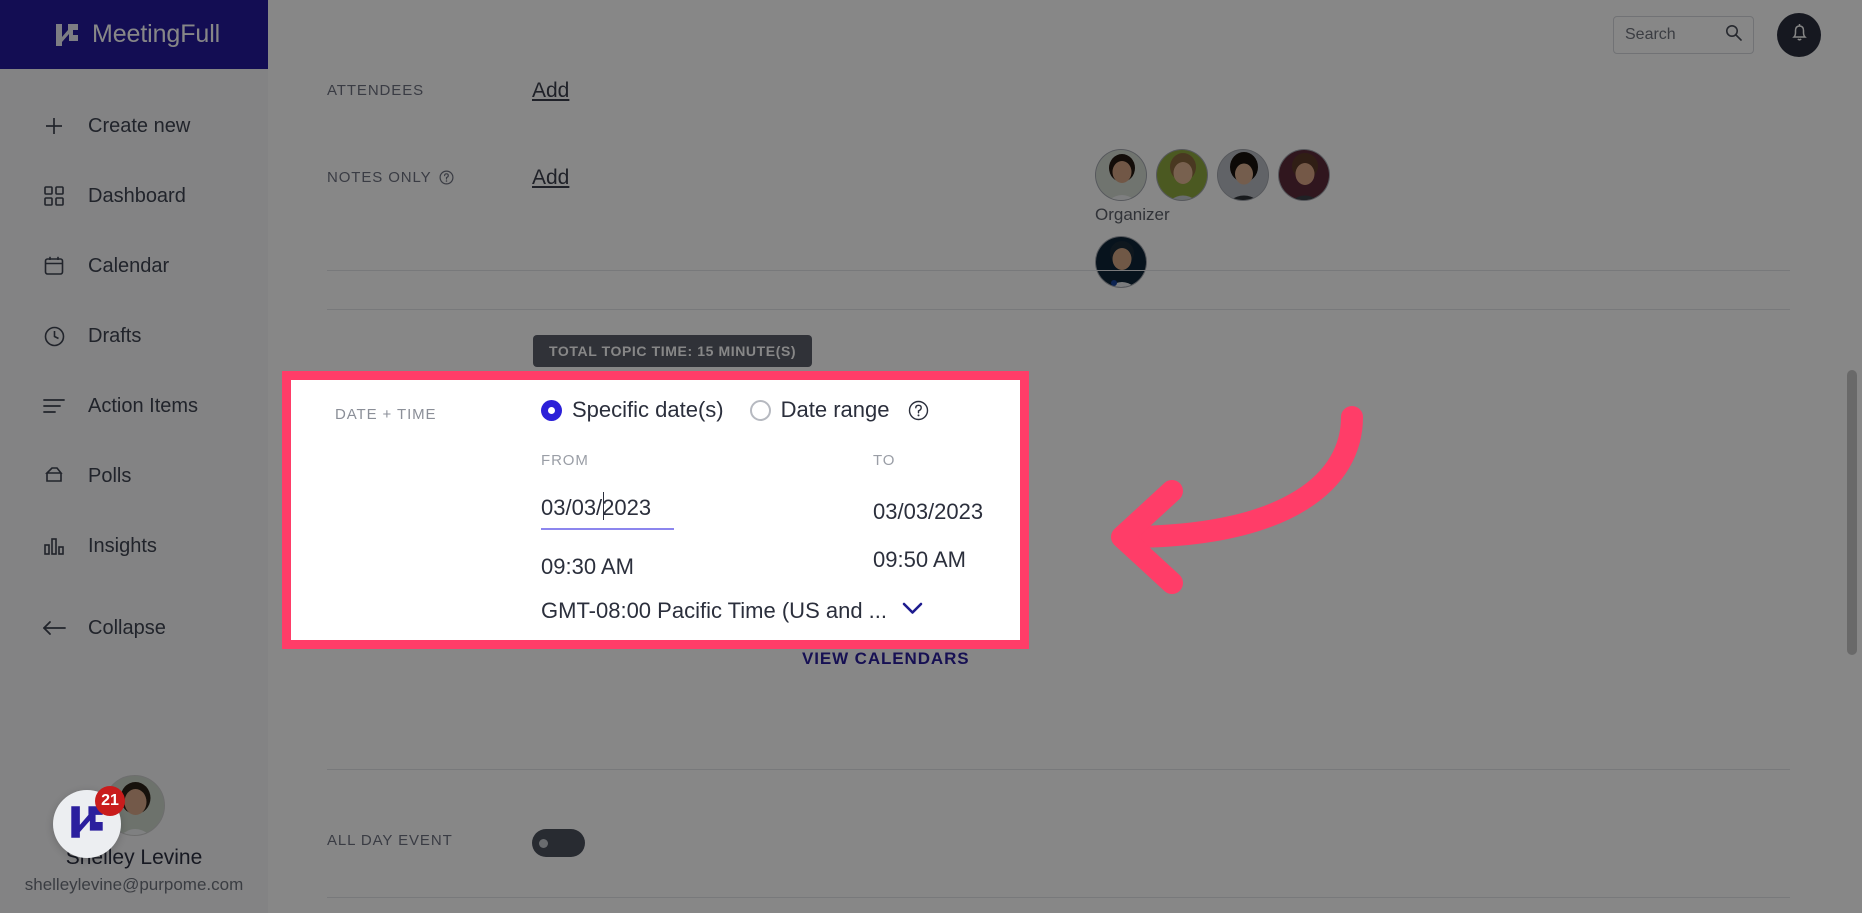  Describe the element at coordinates (1058, 843) in the screenshot. I see `all-day-event-row: ALL DAY EVENT` at that location.